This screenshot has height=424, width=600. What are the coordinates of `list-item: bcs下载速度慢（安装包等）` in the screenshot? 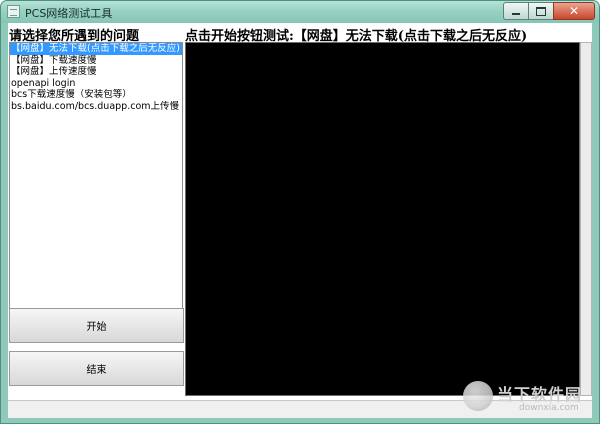 It's located at (96, 95).